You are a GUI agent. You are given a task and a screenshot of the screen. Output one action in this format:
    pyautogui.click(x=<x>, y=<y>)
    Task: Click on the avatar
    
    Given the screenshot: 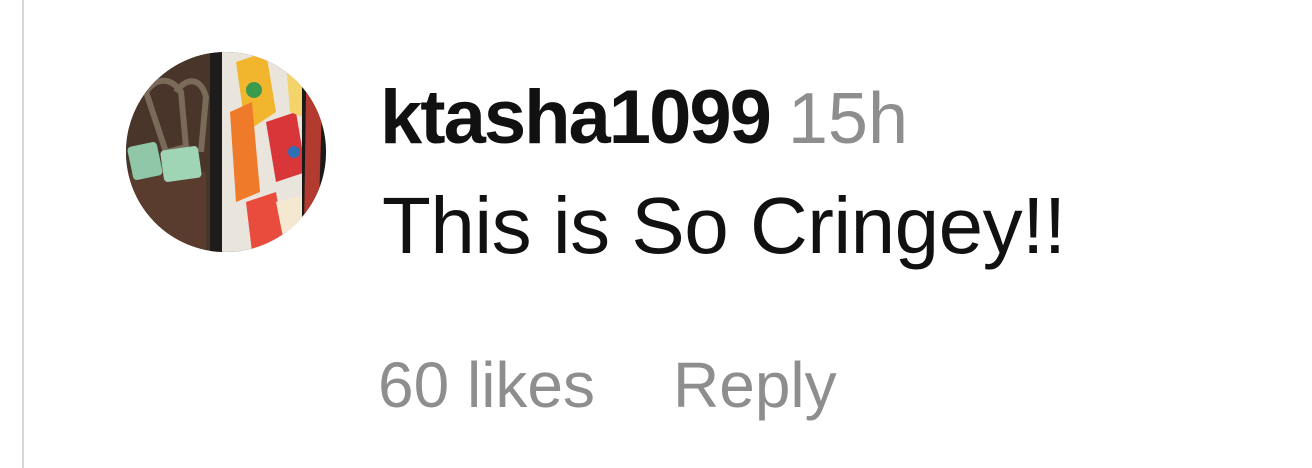 What is the action you would take?
    pyautogui.click(x=226, y=152)
    